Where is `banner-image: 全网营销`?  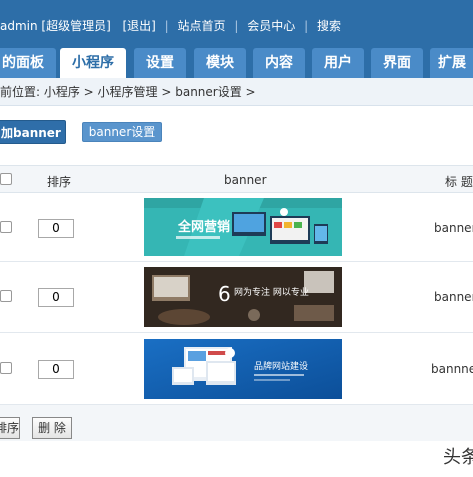 banner-image: 全网营销 is located at coordinates (243, 227).